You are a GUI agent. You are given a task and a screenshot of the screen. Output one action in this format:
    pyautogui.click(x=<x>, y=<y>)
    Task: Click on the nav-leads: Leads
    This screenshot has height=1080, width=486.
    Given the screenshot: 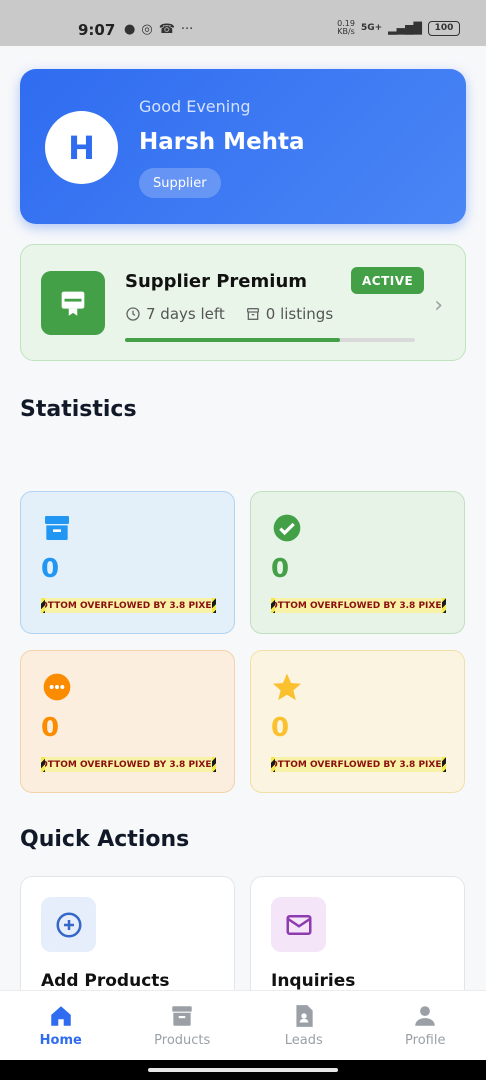 What is the action you would take?
    pyautogui.click(x=304, y=1025)
    